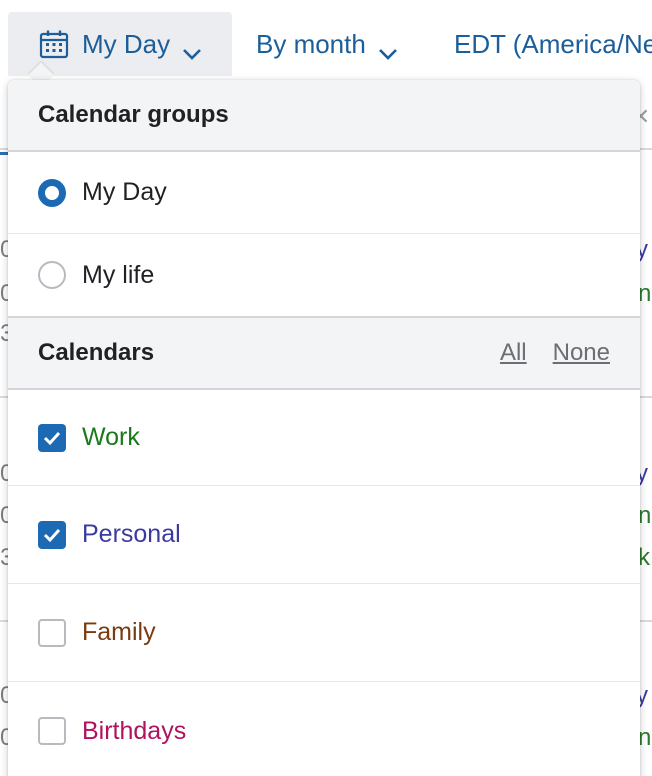 This screenshot has width=652, height=776. Describe the element at coordinates (324, 729) in the screenshot. I see `calendar-option-birthdays: Birthdays` at that location.